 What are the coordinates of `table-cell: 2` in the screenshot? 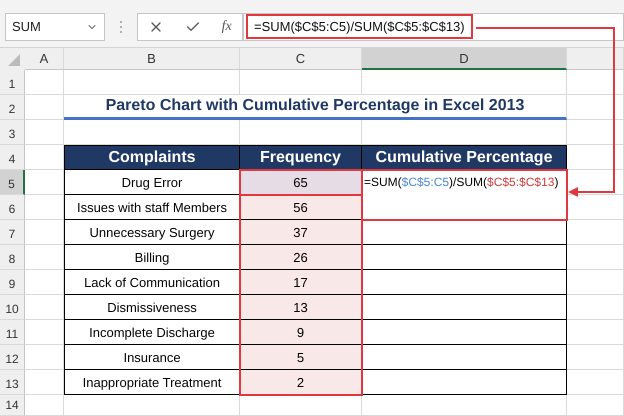 It's located at (301, 382).